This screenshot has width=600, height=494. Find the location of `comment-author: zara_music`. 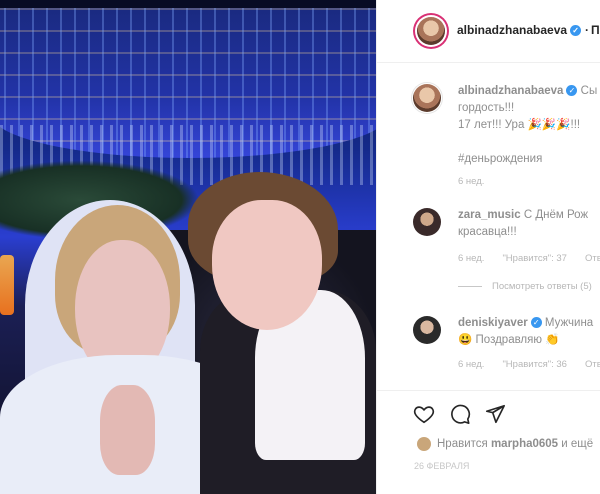

comment-author: zara_music is located at coordinates (489, 215).